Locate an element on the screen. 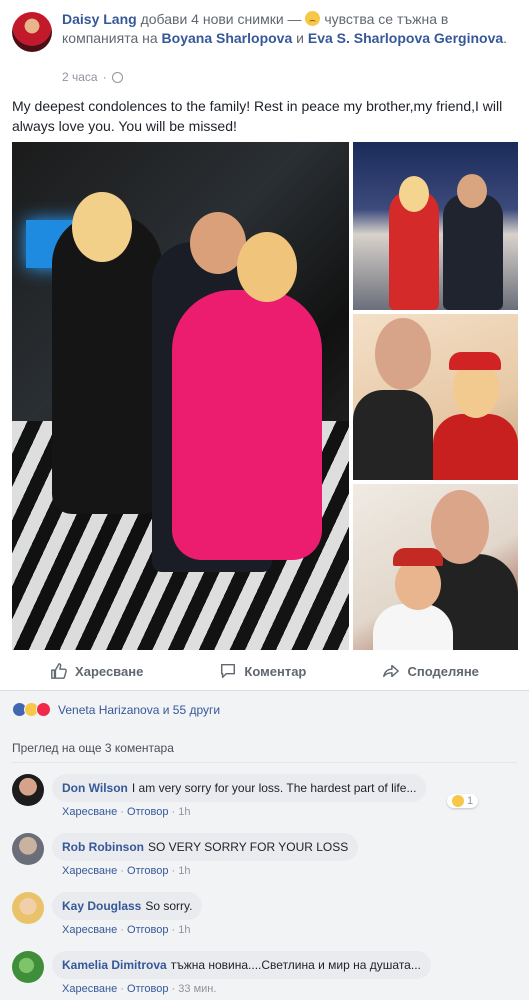  post-meta: 2 часа · is located at coordinates (92, 77).